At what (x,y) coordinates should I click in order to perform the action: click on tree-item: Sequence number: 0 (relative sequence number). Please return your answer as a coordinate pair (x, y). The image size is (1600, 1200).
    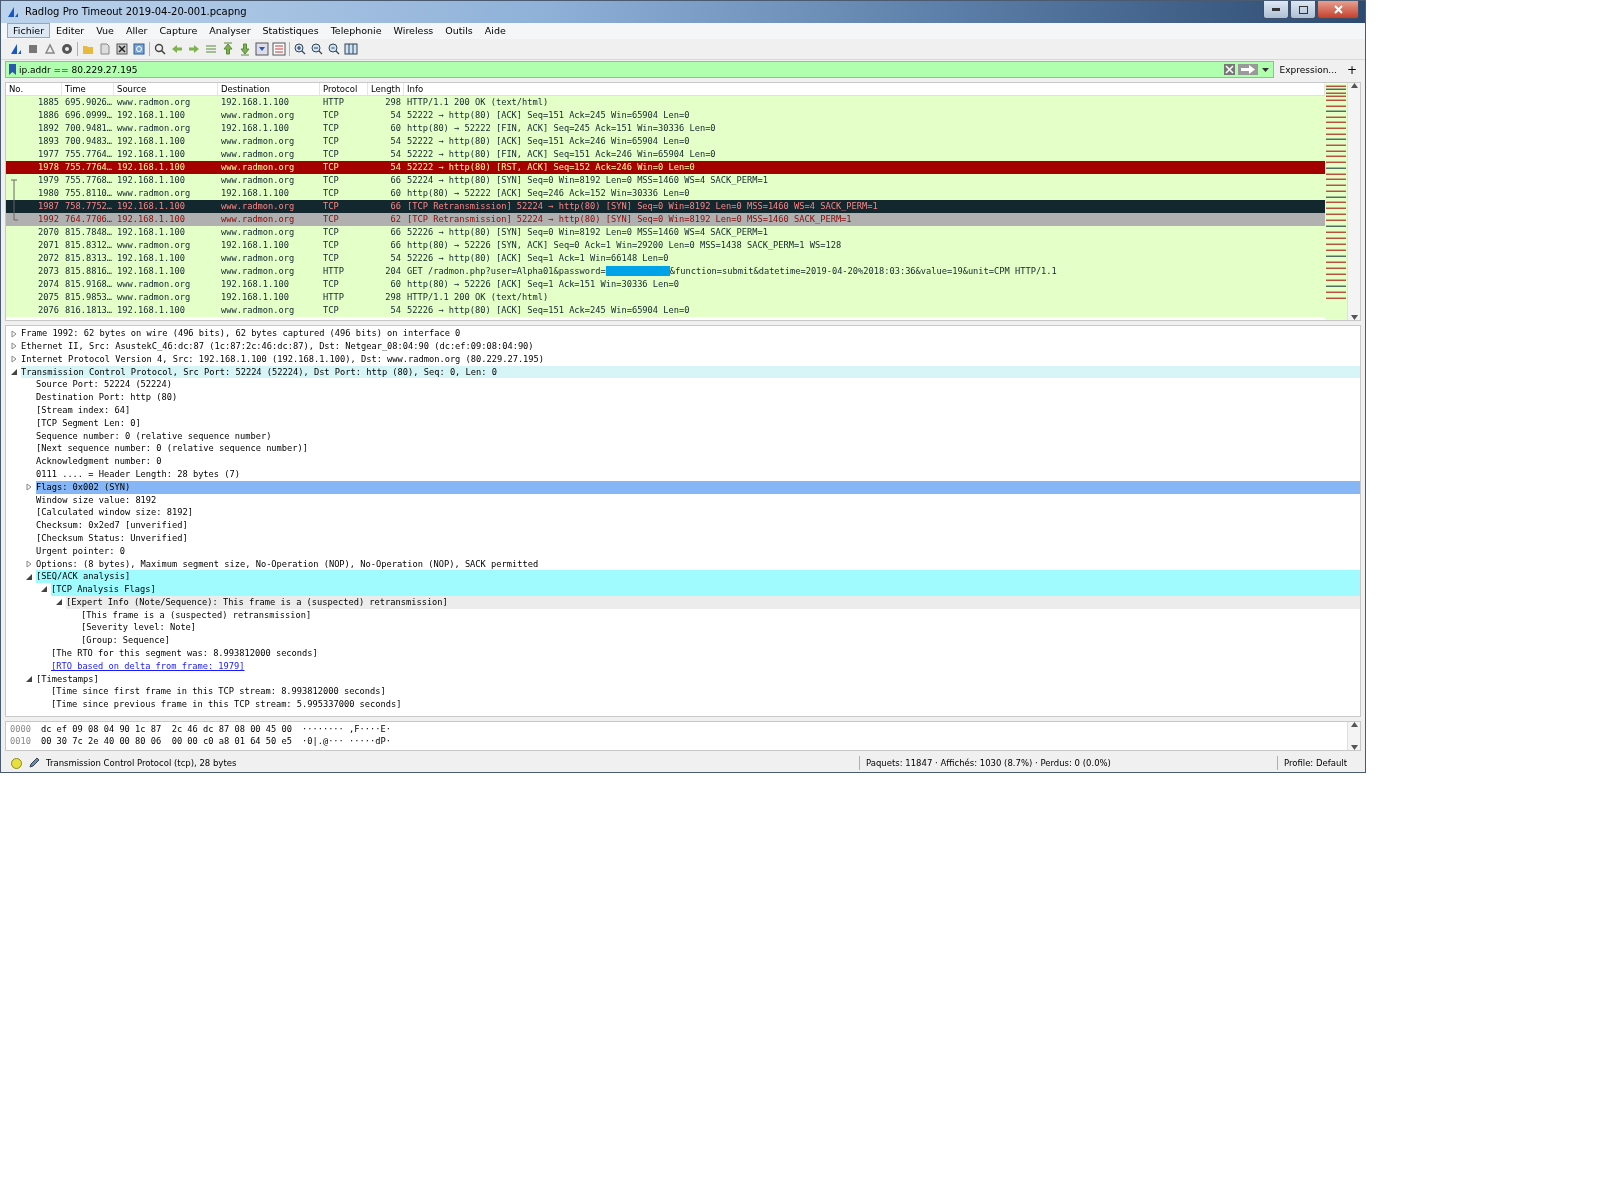
    Looking at the image, I should click on (698, 436).